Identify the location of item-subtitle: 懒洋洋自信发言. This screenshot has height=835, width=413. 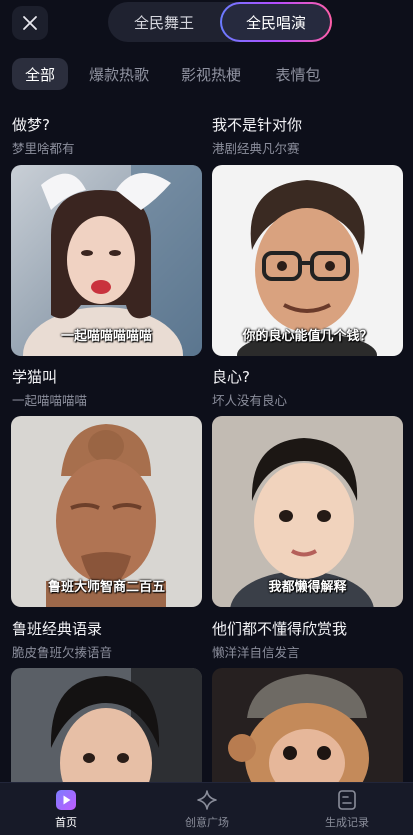
(256, 652).